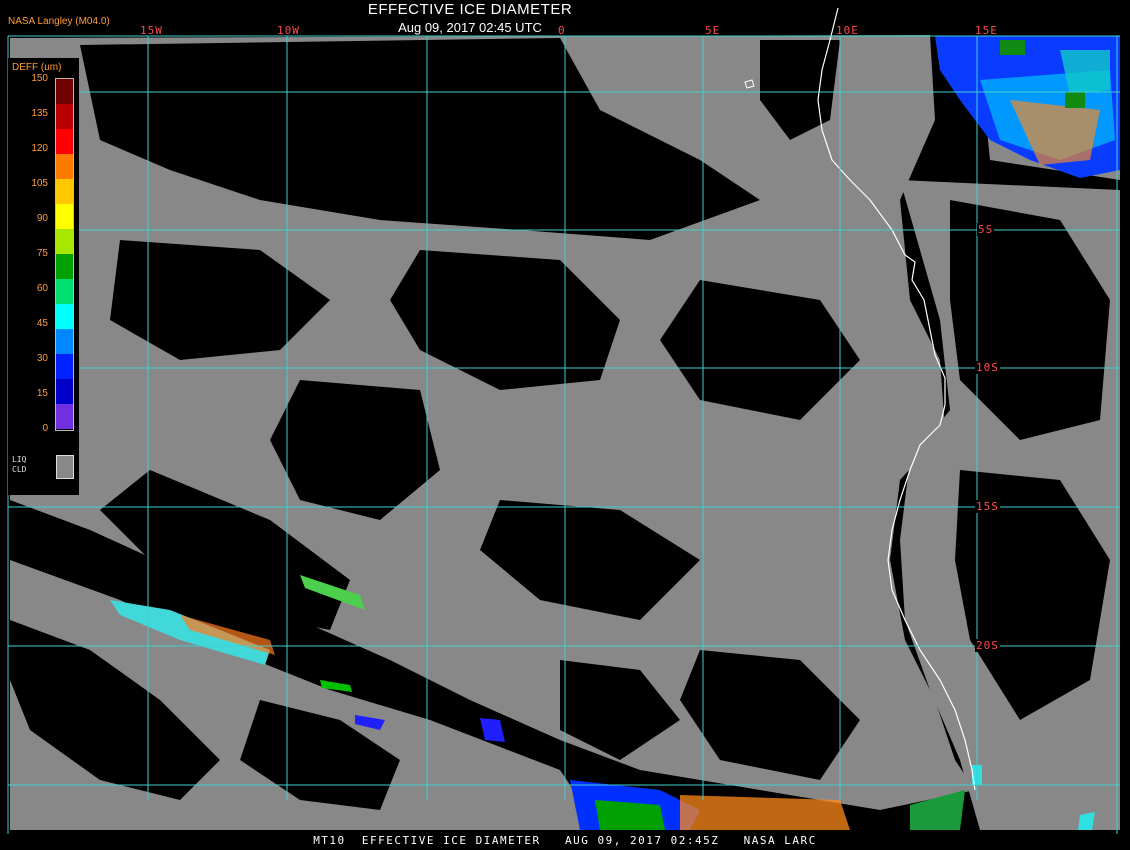 Image resolution: width=1130 pixels, height=850 pixels. What do you see at coordinates (562, 30) in the screenshot?
I see `longitude-label: 0` at bounding box center [562, 30].